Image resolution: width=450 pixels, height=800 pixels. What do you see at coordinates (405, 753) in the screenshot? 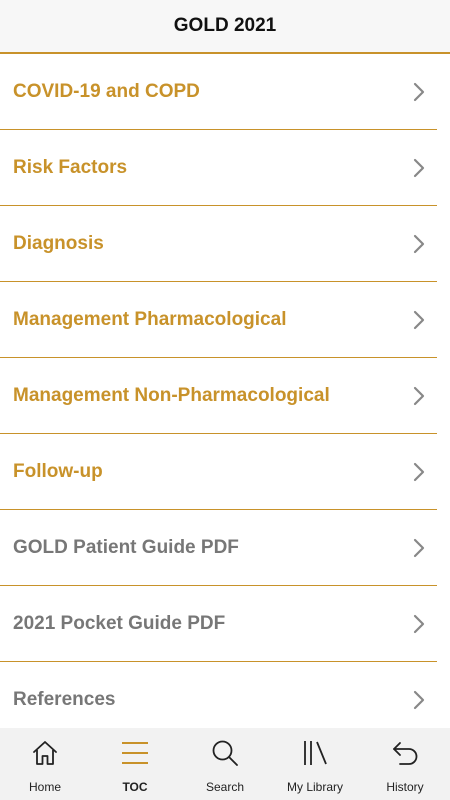
I see `undo-arrow-icon` at bounding box center [405, 753].